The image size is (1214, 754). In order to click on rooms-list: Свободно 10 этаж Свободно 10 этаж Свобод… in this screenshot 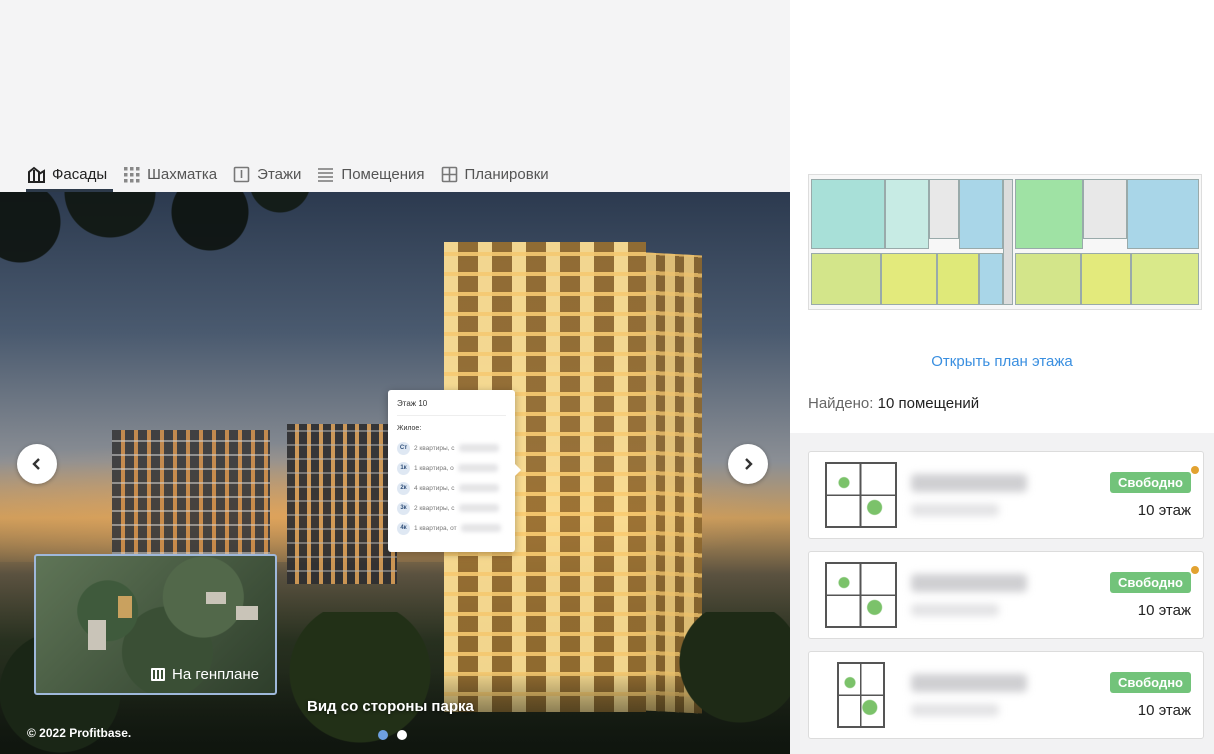, I will do `click(1002, 593)`.